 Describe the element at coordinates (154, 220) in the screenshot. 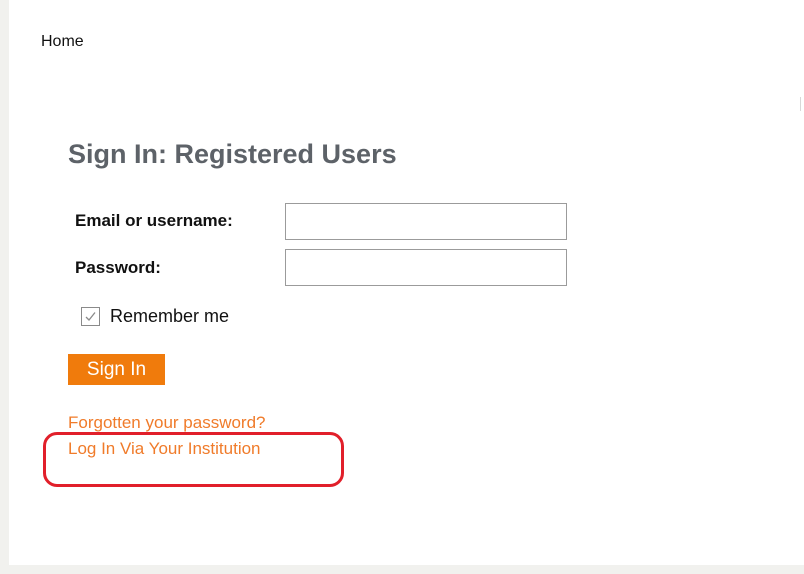

I see `email-label: Email or username:` at that location.